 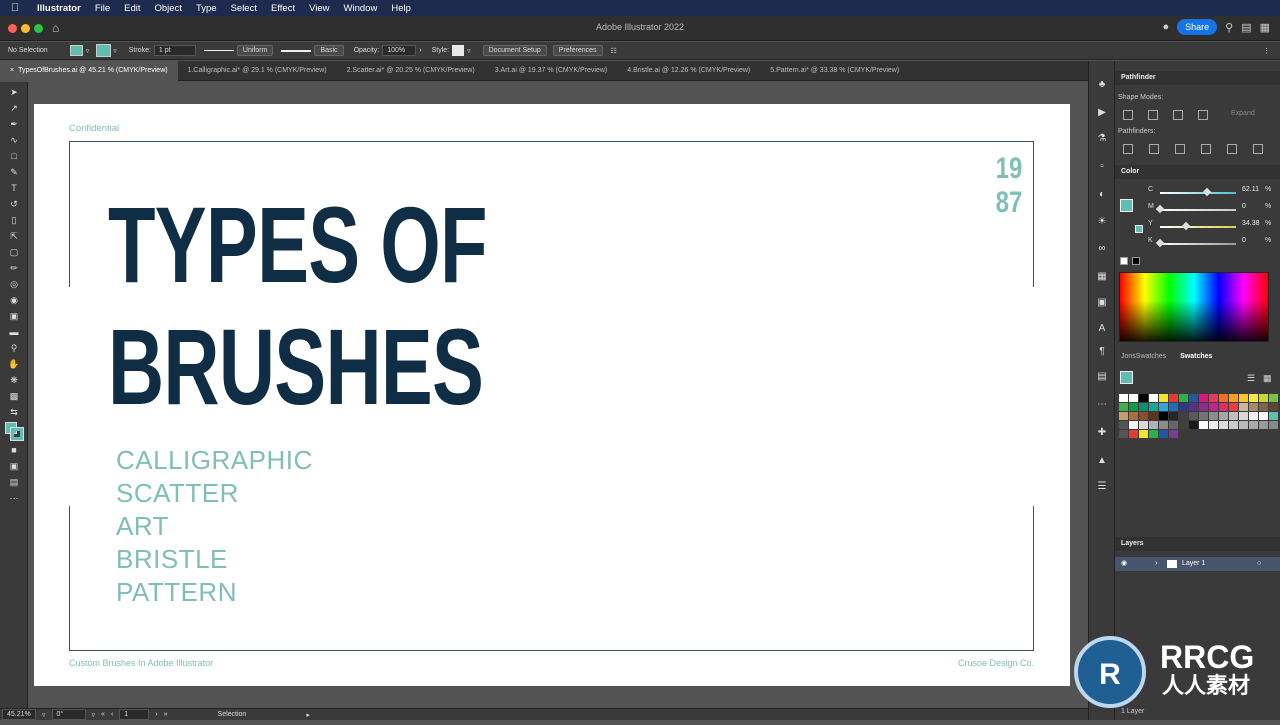 What do you see at coordinates (244, 8) in the screenshot?
I see `menu-select: Select` at bounding box center [244, 8].